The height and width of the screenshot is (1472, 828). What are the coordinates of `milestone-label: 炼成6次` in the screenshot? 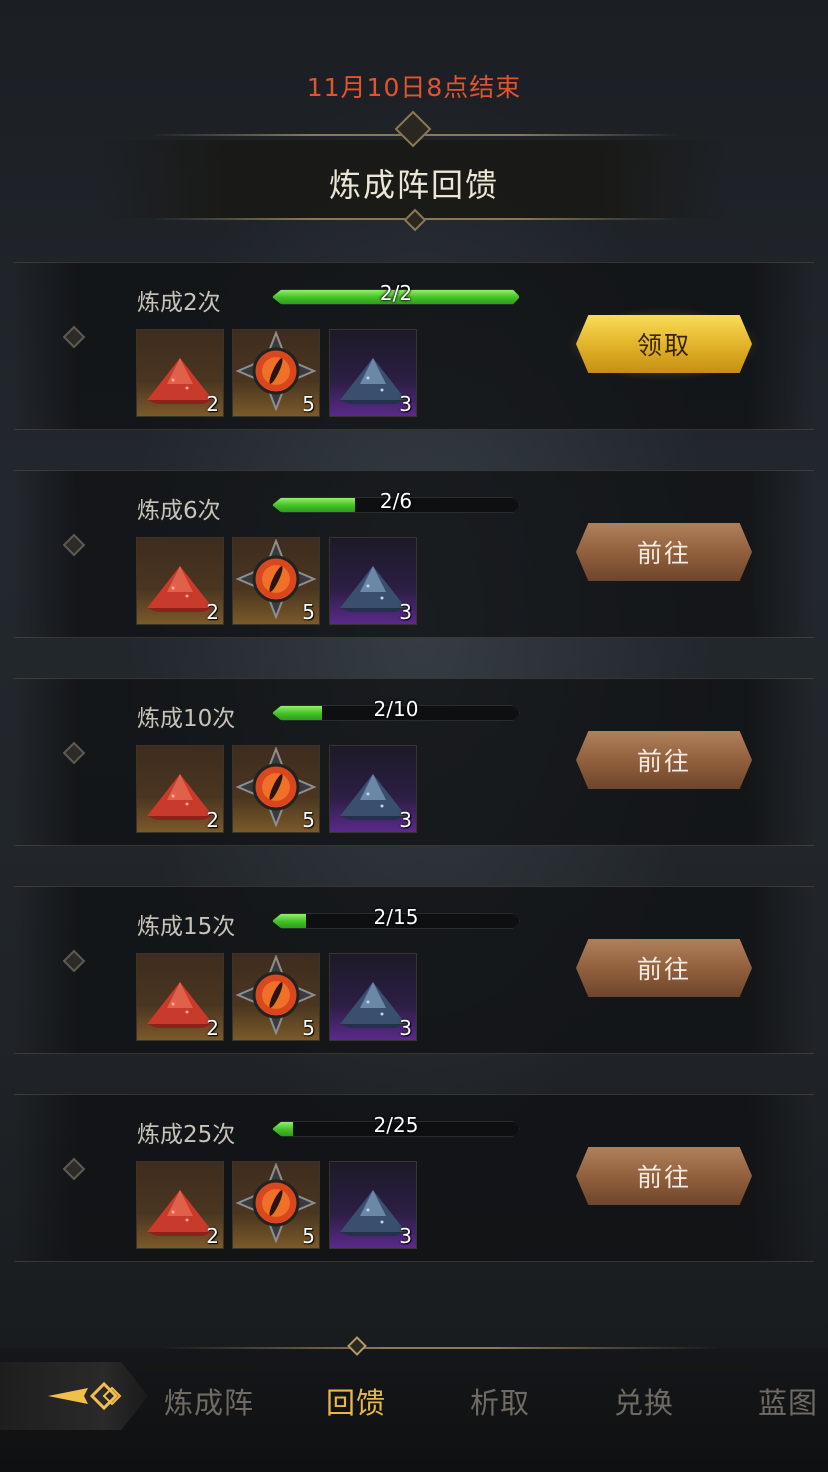 It's located at (179, 511).